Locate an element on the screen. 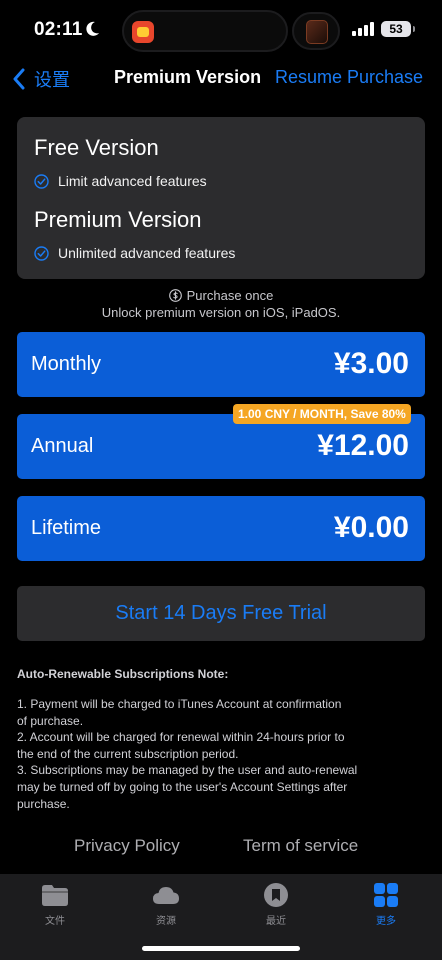 This screenshot has height=960, width=442. plan-name: Monthly is located at coordinates (66, 364).